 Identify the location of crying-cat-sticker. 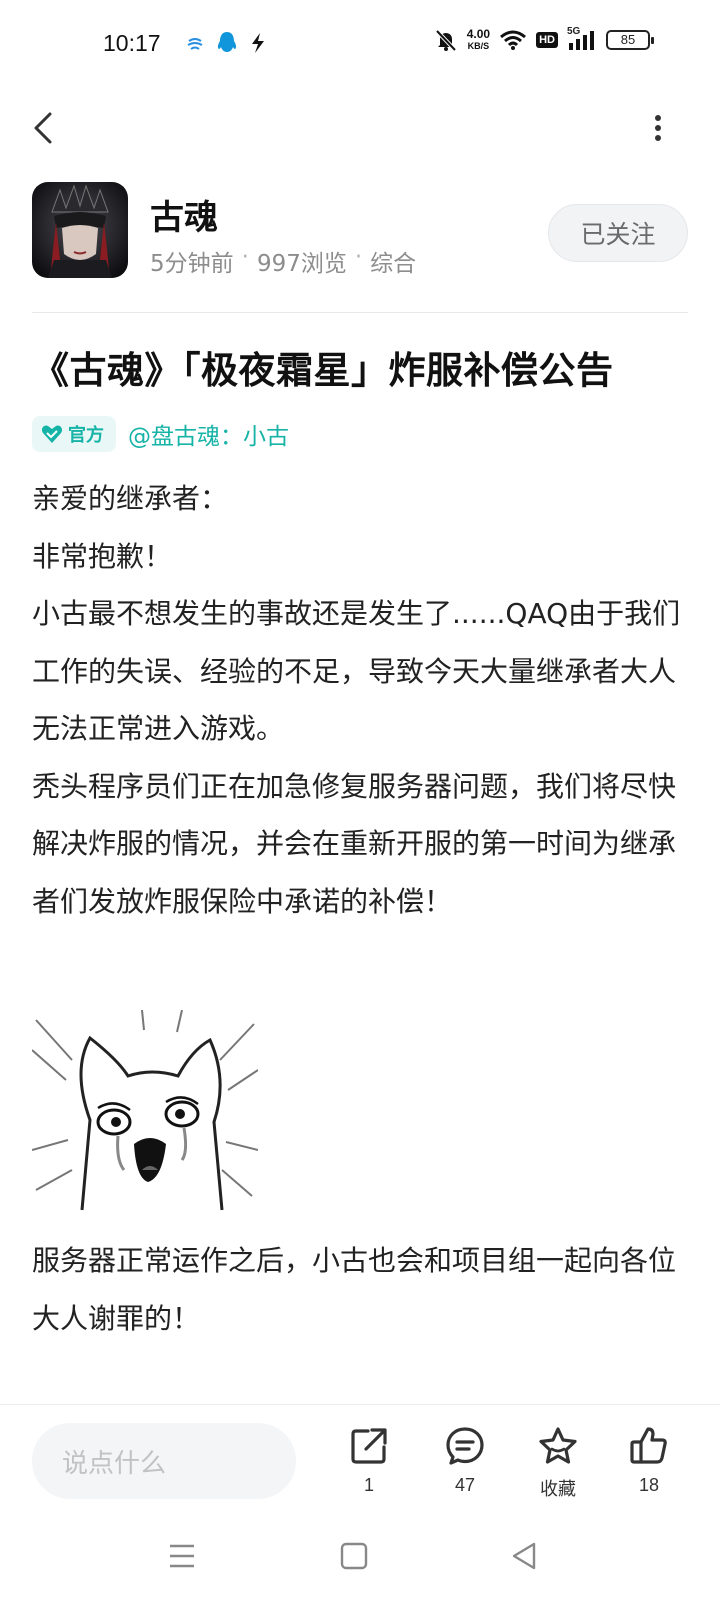
(145, 1110).